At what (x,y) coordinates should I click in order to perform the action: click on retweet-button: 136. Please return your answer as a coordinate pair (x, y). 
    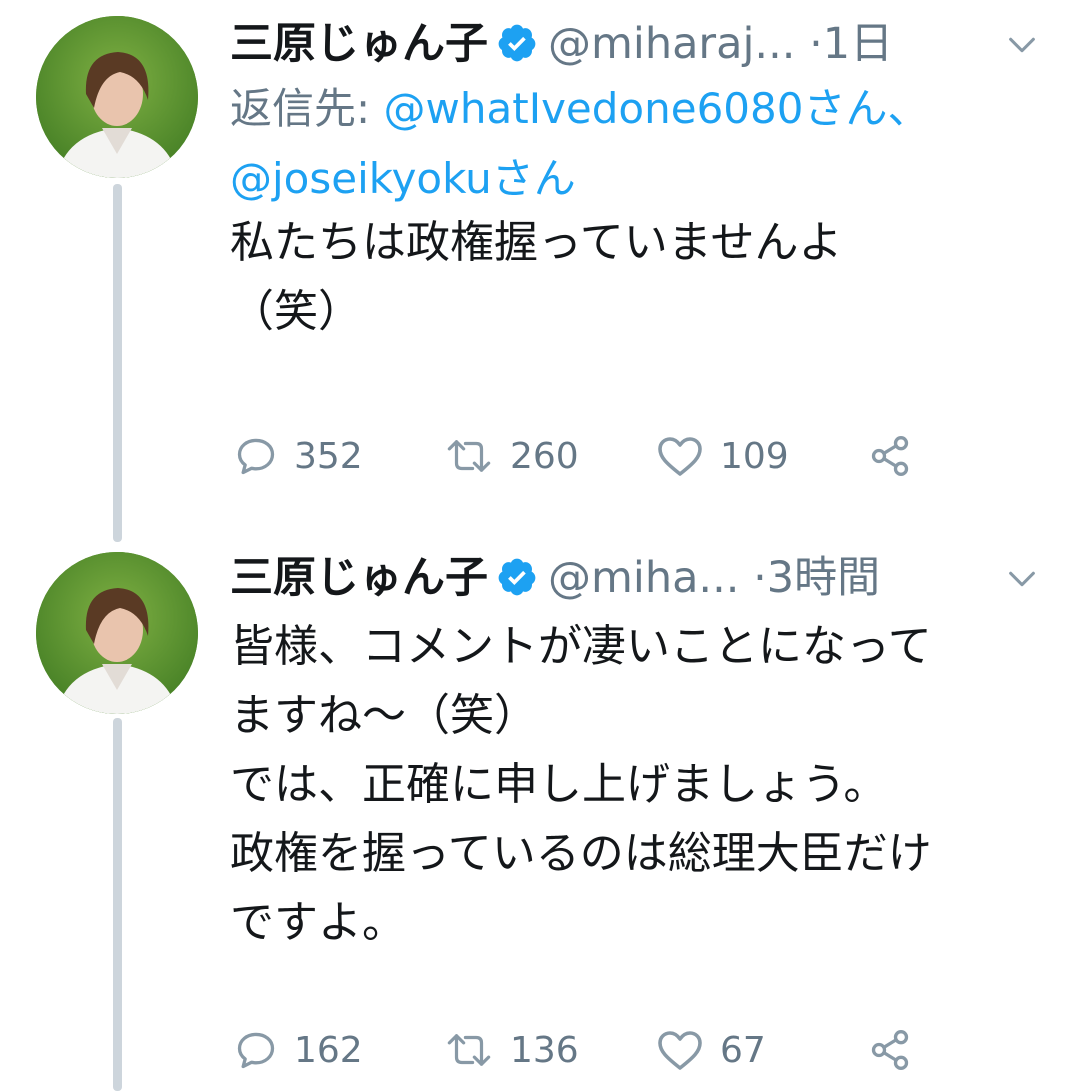
    Looking at the image, I should click on (550, 1050).